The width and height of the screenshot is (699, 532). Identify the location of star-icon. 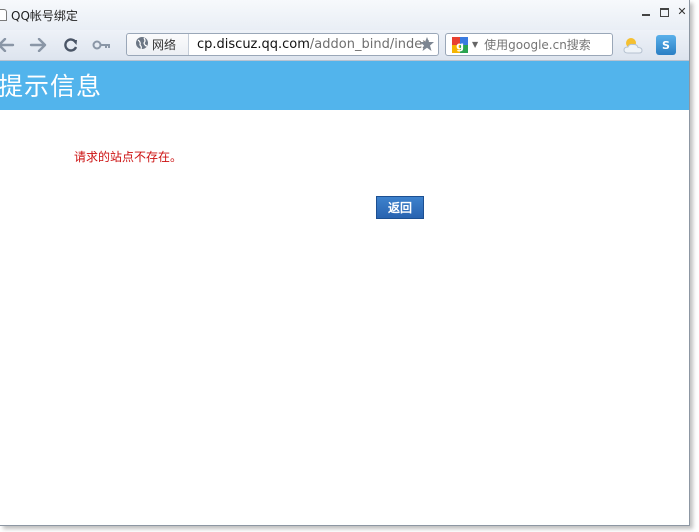
(427, 44).